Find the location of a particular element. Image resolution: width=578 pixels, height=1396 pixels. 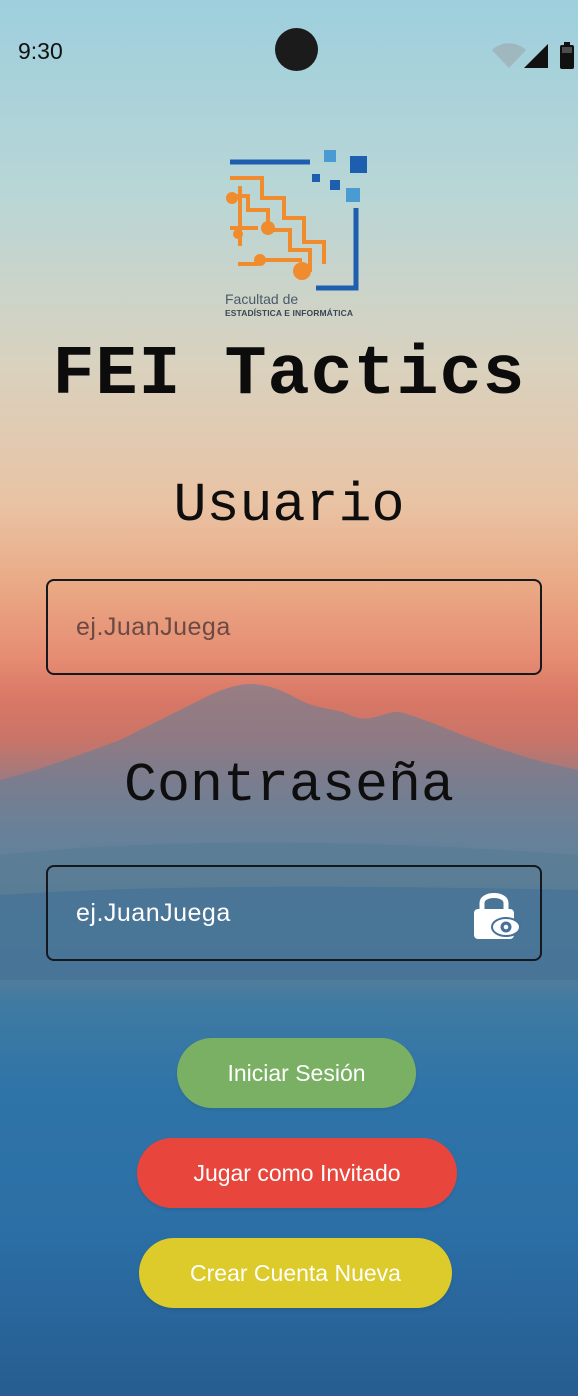

status-icons is located at coordinates (533, 55).